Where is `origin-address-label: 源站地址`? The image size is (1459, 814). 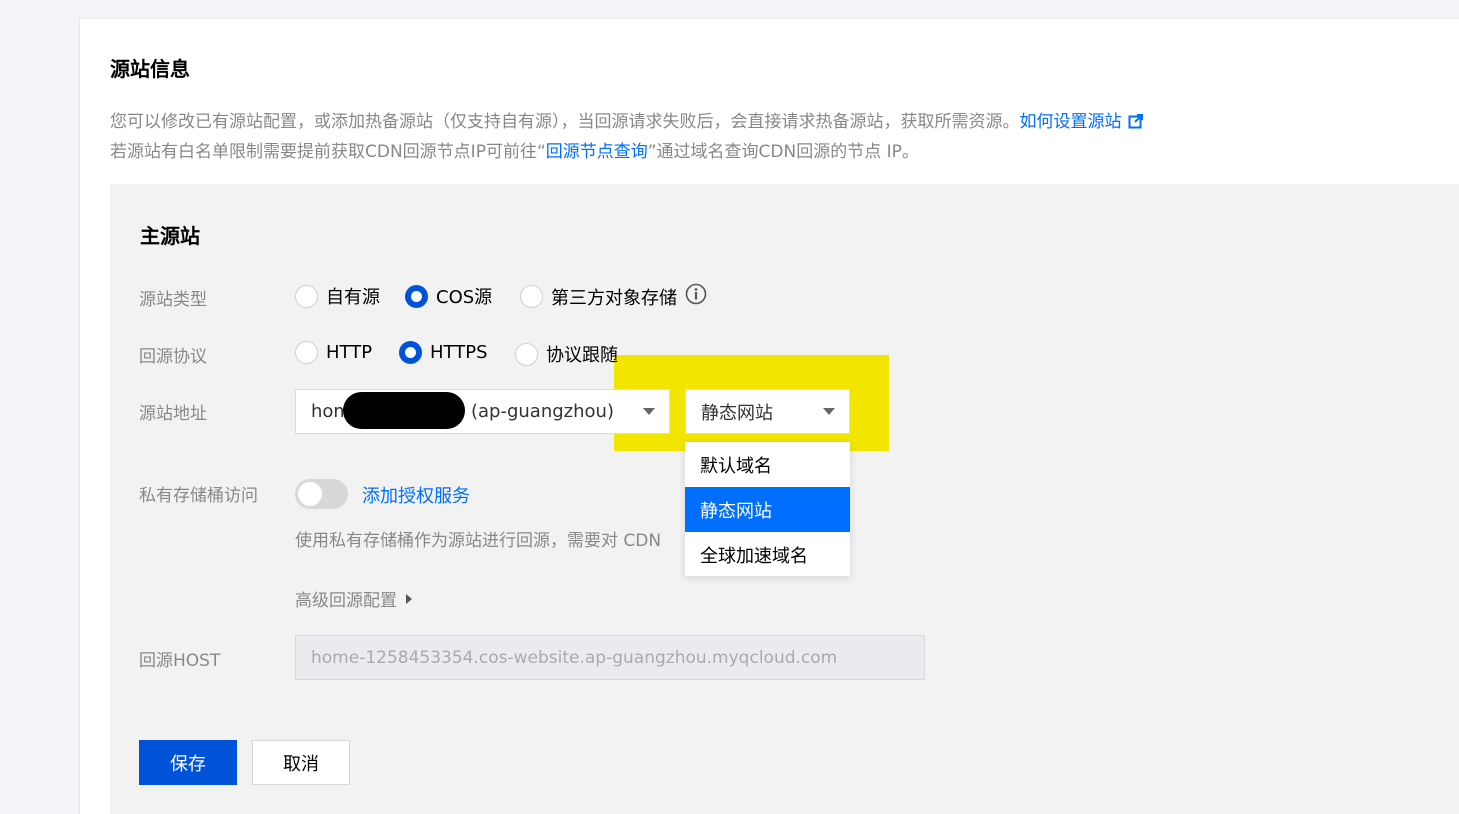
origin-address-label: 源站地址 is located at coordinates (173, 414).